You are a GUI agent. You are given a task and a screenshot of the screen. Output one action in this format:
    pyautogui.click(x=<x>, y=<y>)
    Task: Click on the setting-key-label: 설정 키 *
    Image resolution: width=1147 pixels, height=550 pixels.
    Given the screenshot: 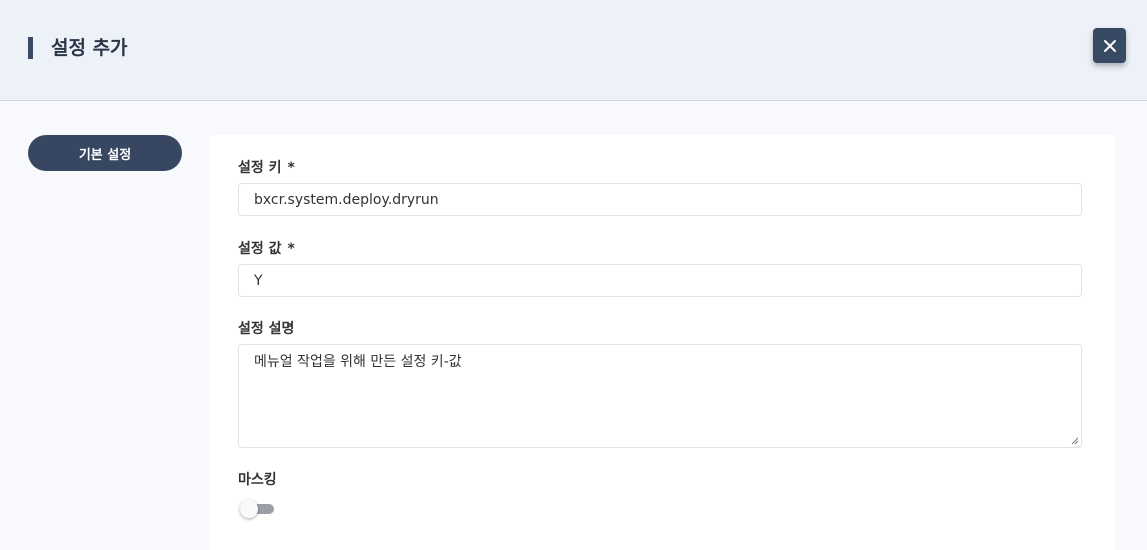 What is the action you would take?
    pyautogui.click(x=266, y=168)
    